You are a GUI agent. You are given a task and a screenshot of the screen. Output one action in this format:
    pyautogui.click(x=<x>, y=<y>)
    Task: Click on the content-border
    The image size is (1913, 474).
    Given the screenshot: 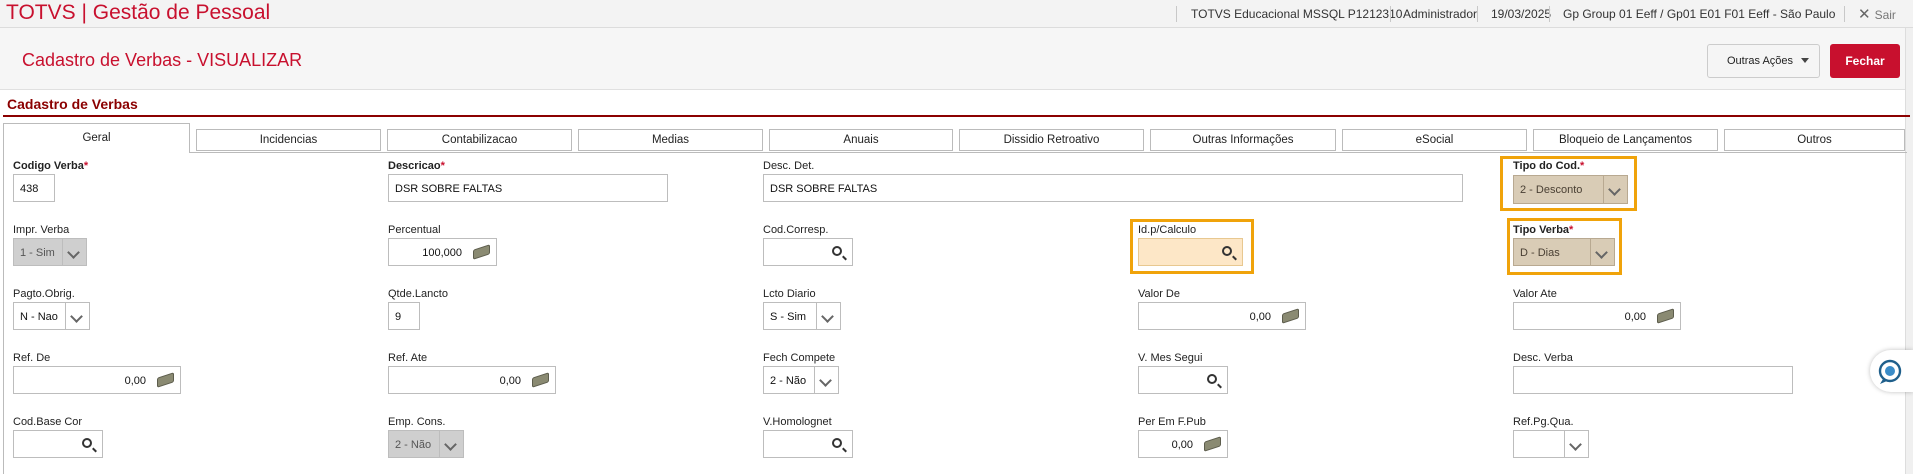 What is the action you would take?
    pyautogui.click(x=3, y=313)
    